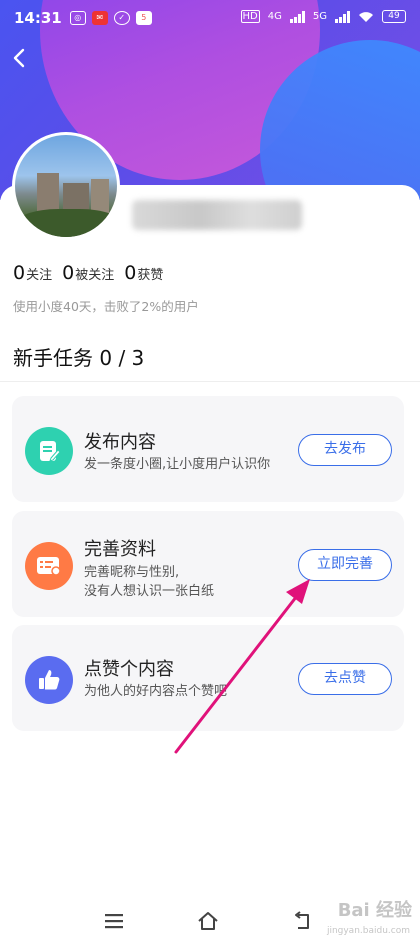 The image size is (420, 940). I want to click on profile-card-icon, so click(49, 566).